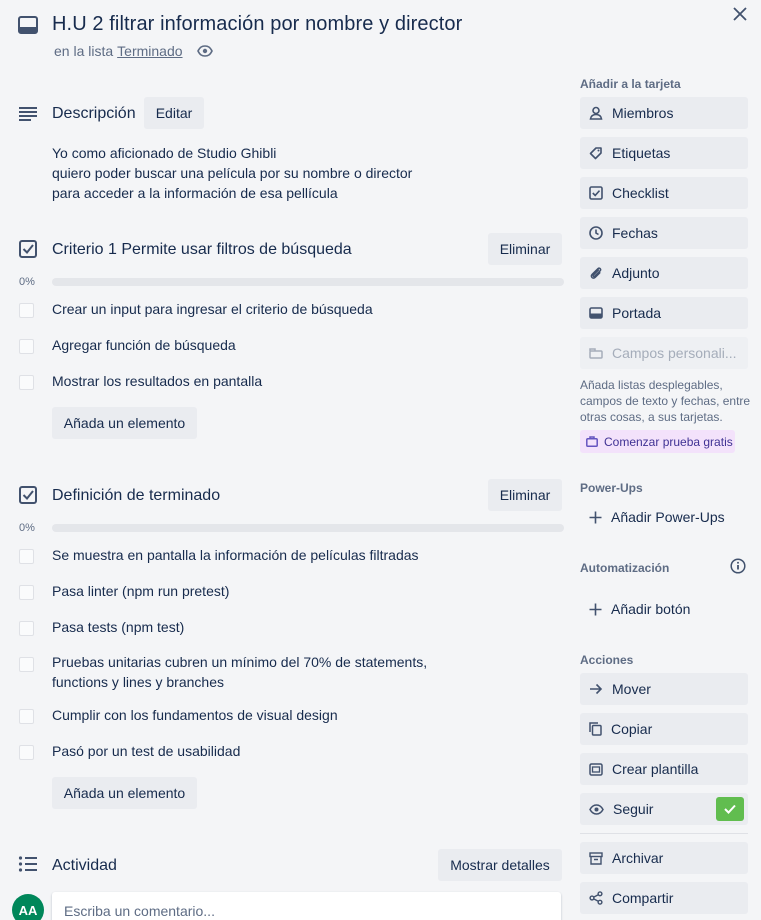  I want to click on copy-icon, so click(595, 729).